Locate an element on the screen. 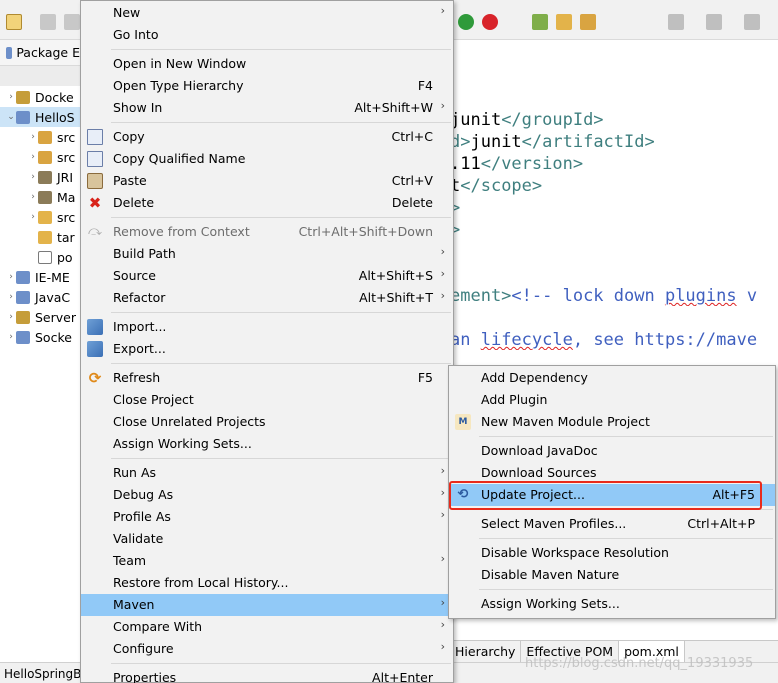 Image resolution: width=778 pixels, height=683 pixels. debug-icon is located at coordinates (490, 22).